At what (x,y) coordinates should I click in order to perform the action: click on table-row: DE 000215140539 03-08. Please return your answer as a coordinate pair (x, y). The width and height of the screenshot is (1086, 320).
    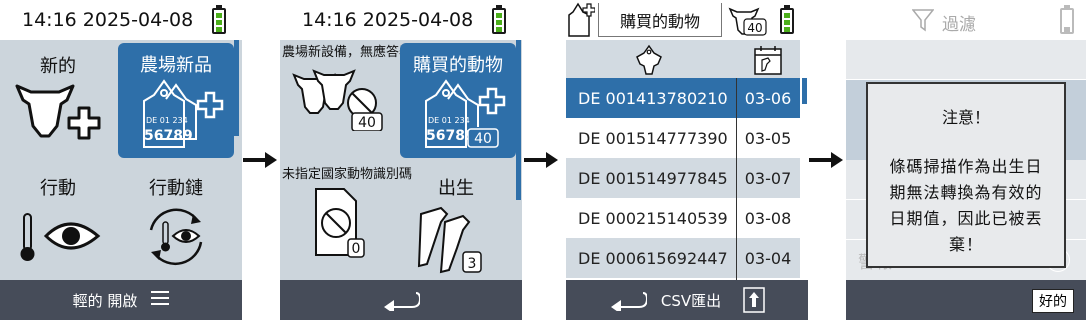
    Looking at the image, I should click on (683, 218).